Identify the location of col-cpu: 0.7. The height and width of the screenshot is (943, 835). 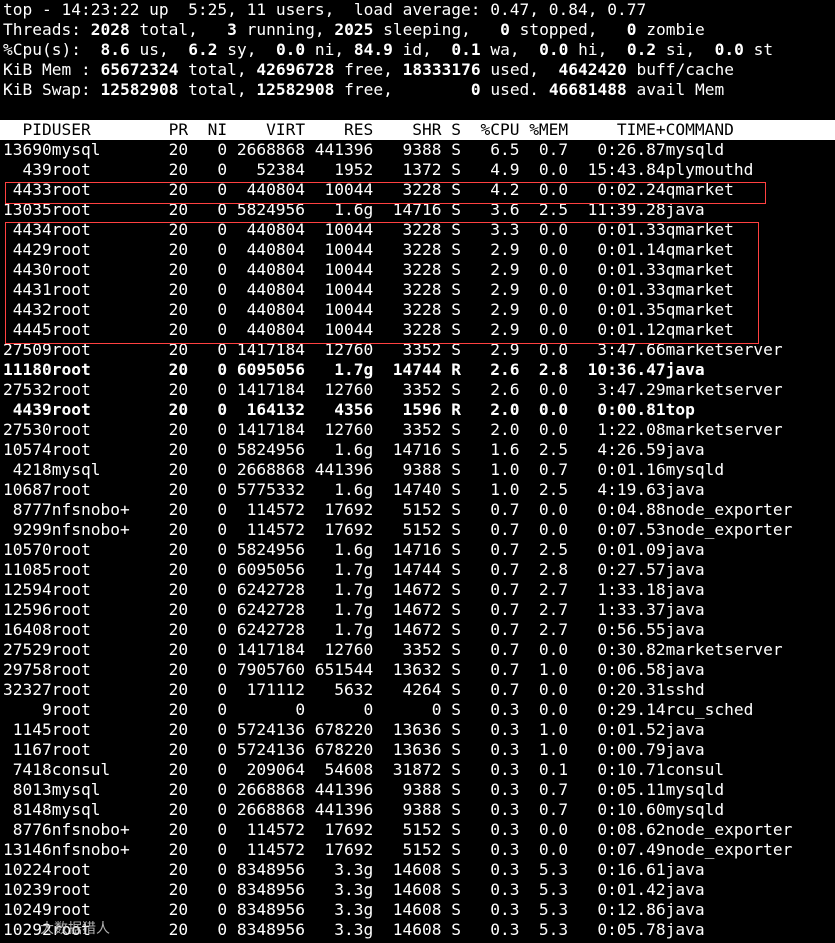
(505, 649).